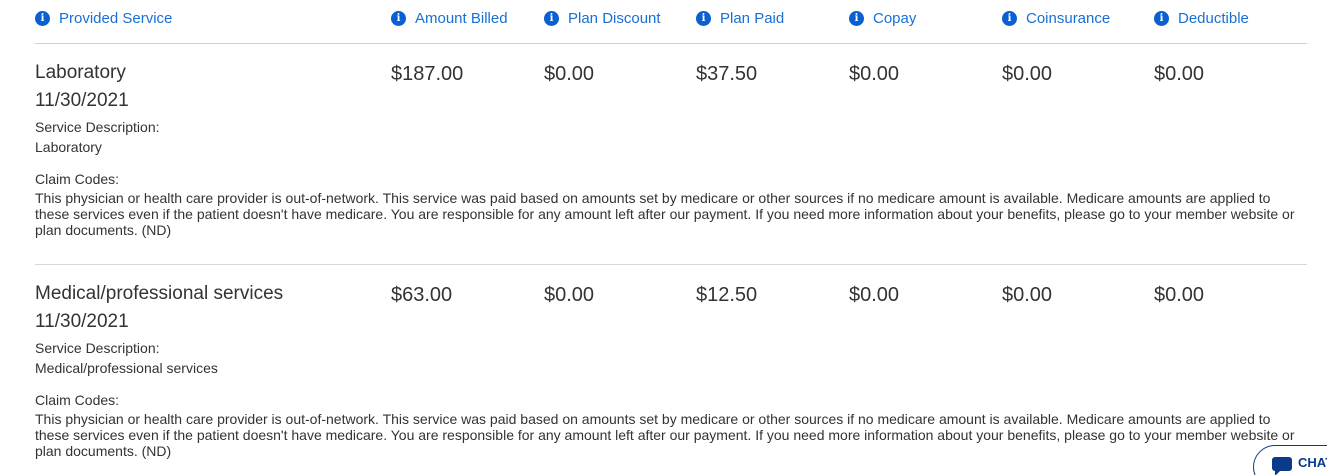  What do you see at coordinates (126, 368) in the screenshot?
I see `service-description: Medical/professional services` at bounding box center [126, 368].